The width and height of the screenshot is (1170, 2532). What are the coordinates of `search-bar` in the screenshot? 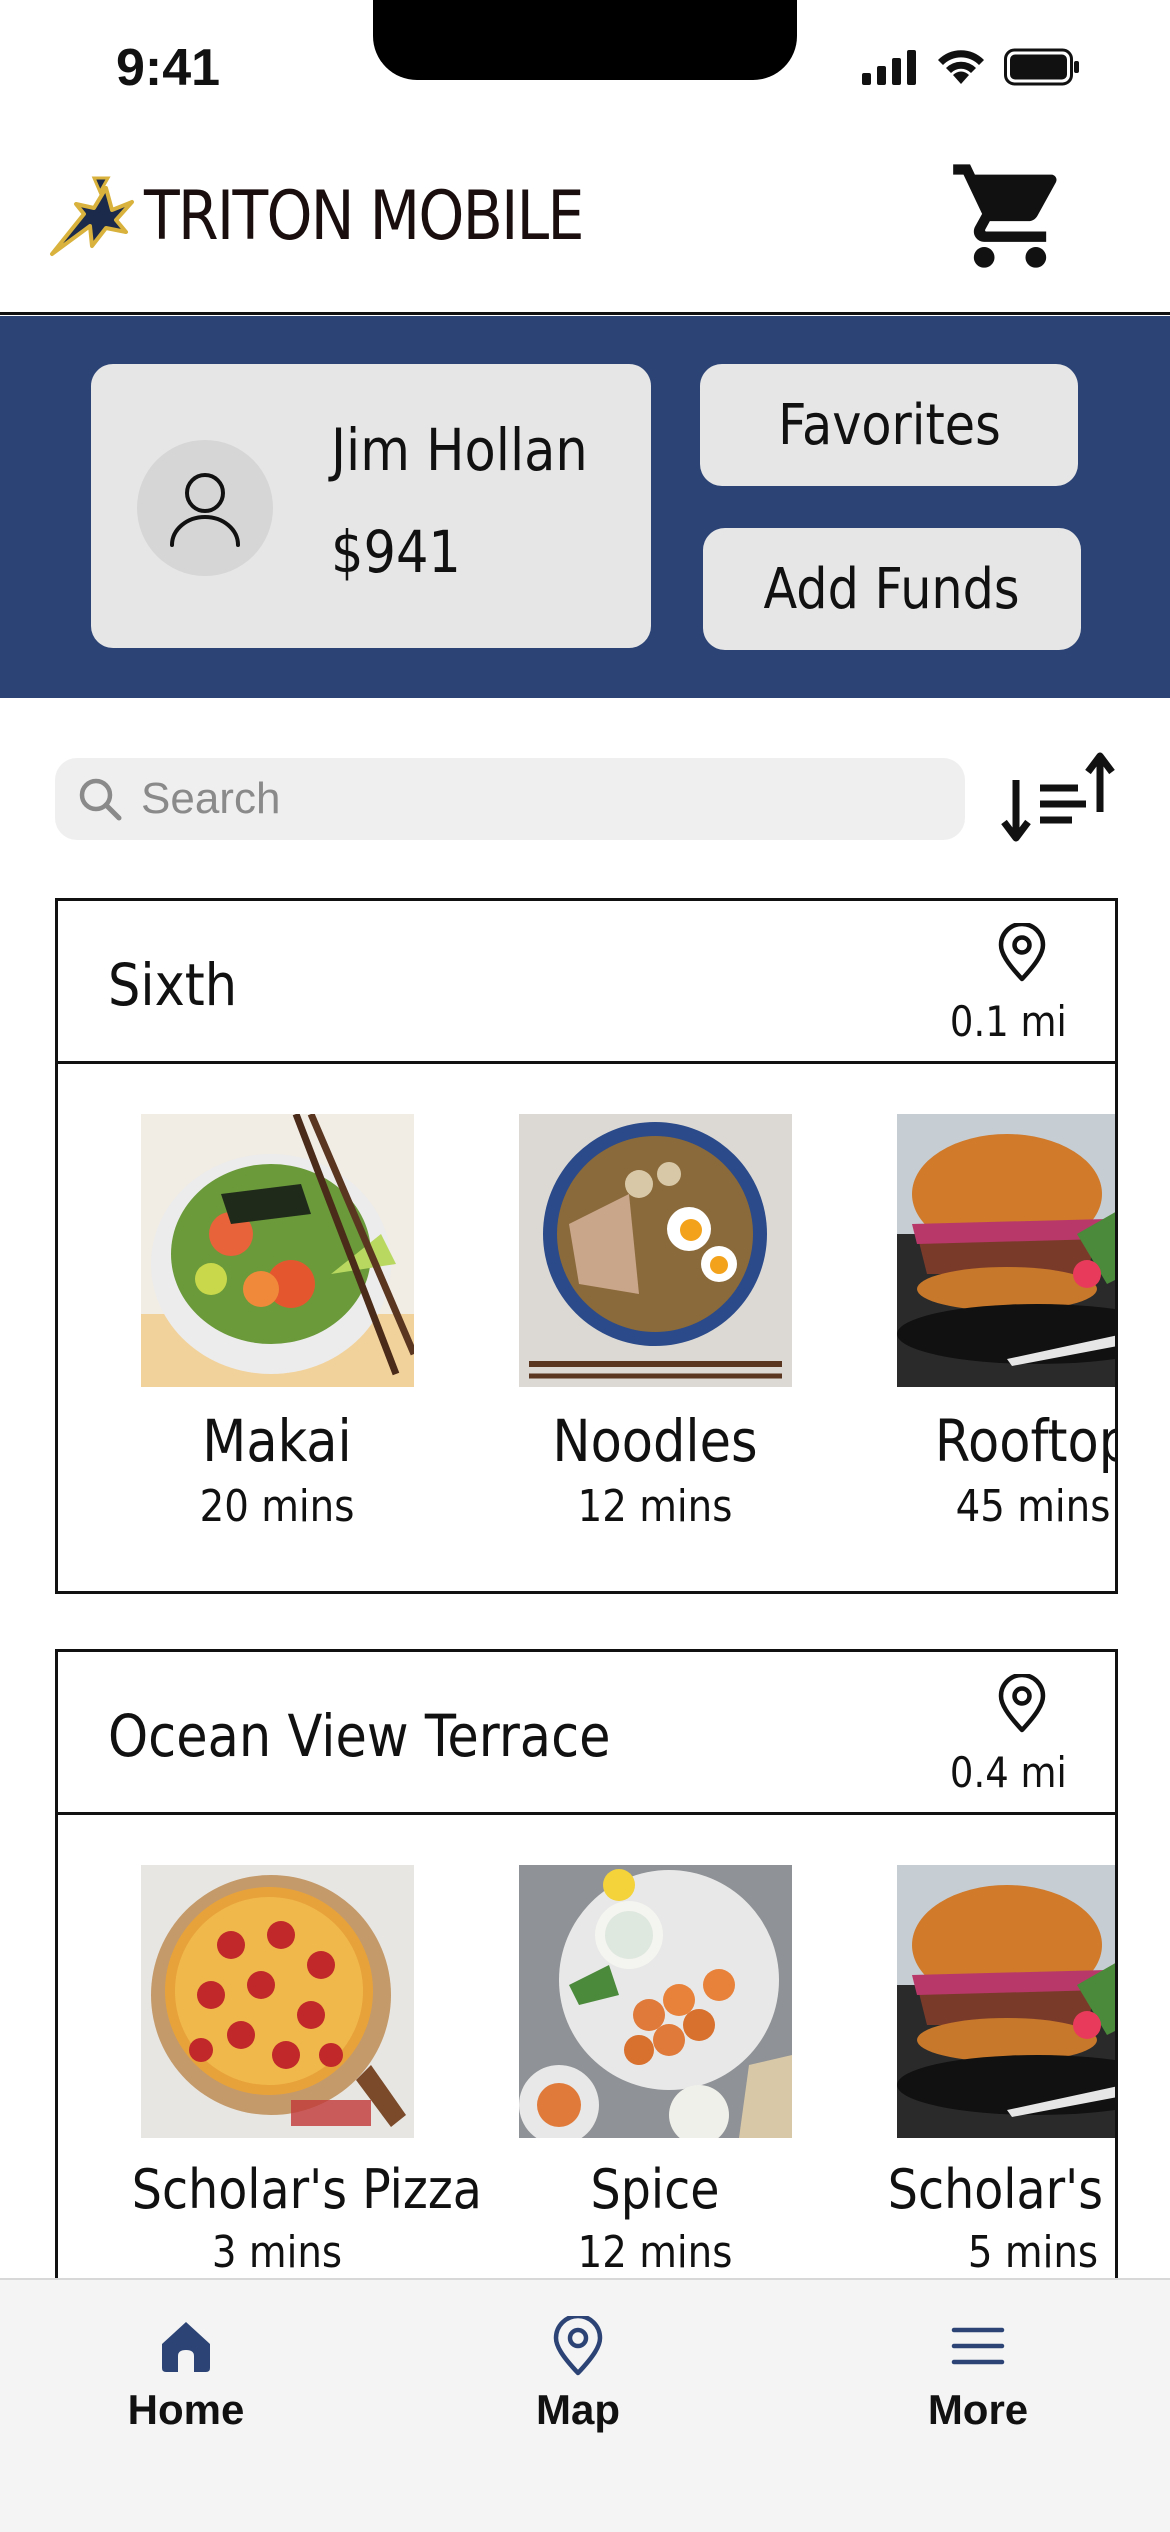 It's located at (510, 799).